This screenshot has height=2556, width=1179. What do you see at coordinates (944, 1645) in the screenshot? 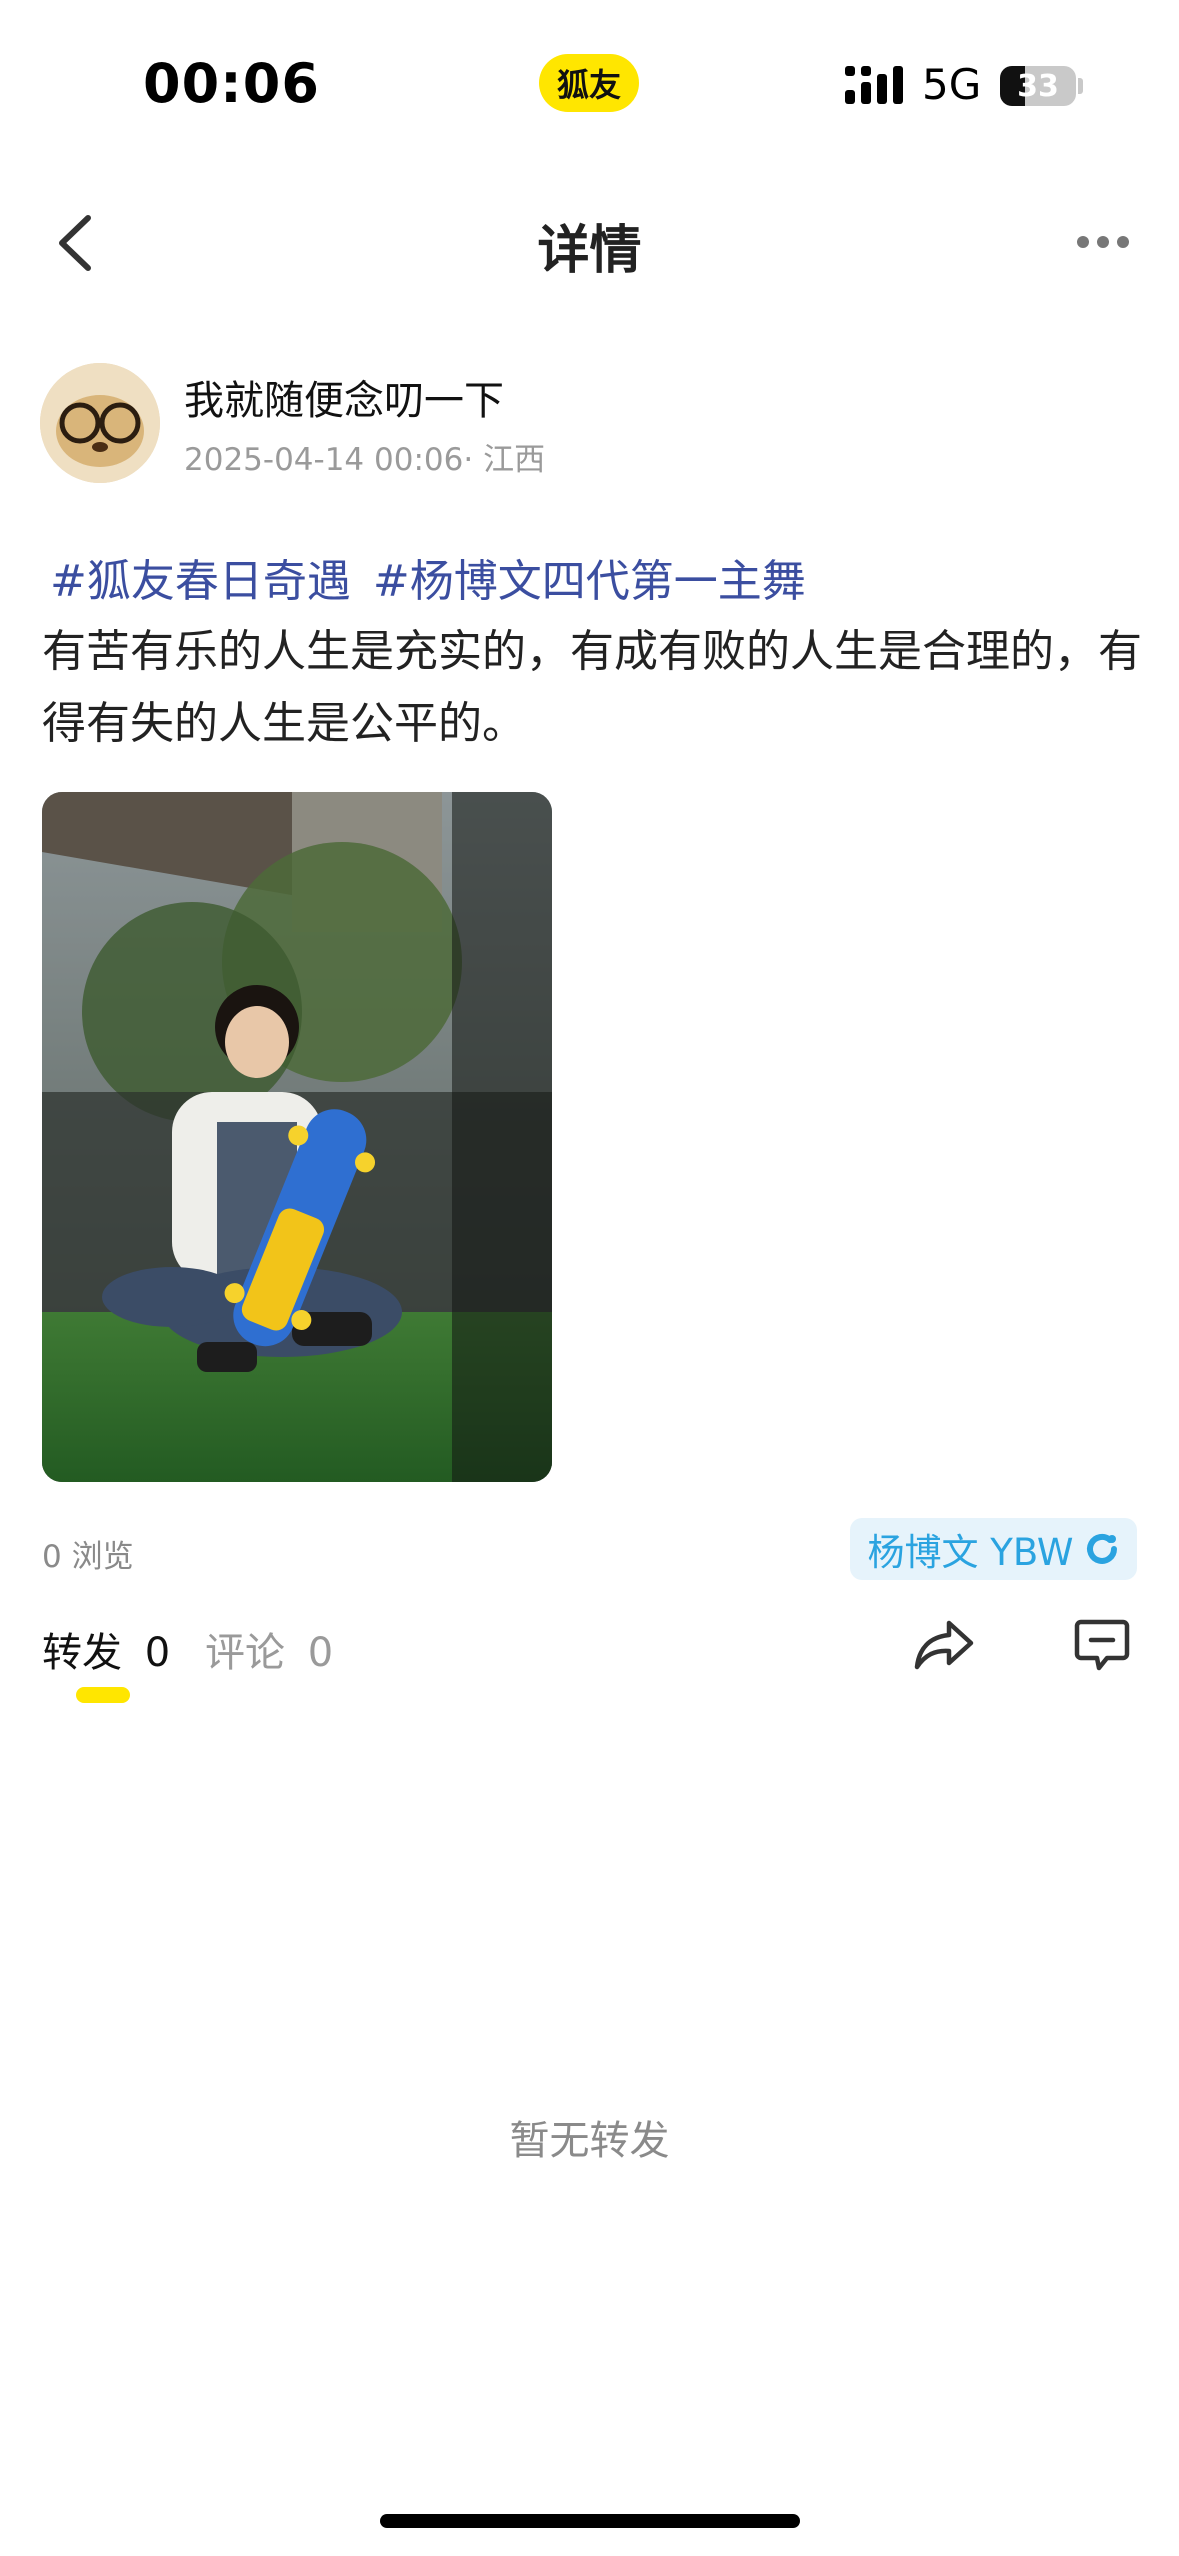
I see `share-arrow-icon` at bounding box center [944, 1645].